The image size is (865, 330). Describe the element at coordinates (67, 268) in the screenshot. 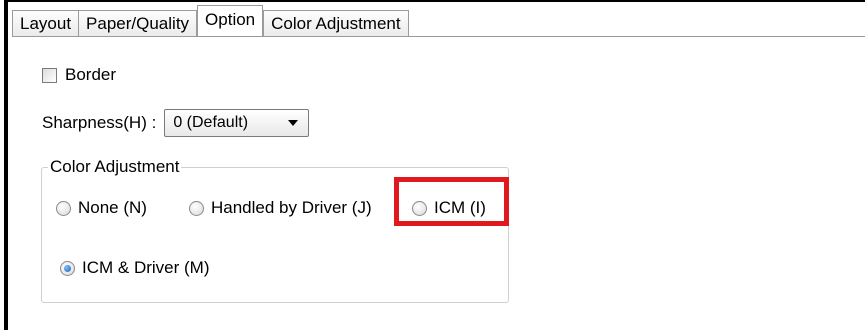

I see `radio-button-selected` at that location.